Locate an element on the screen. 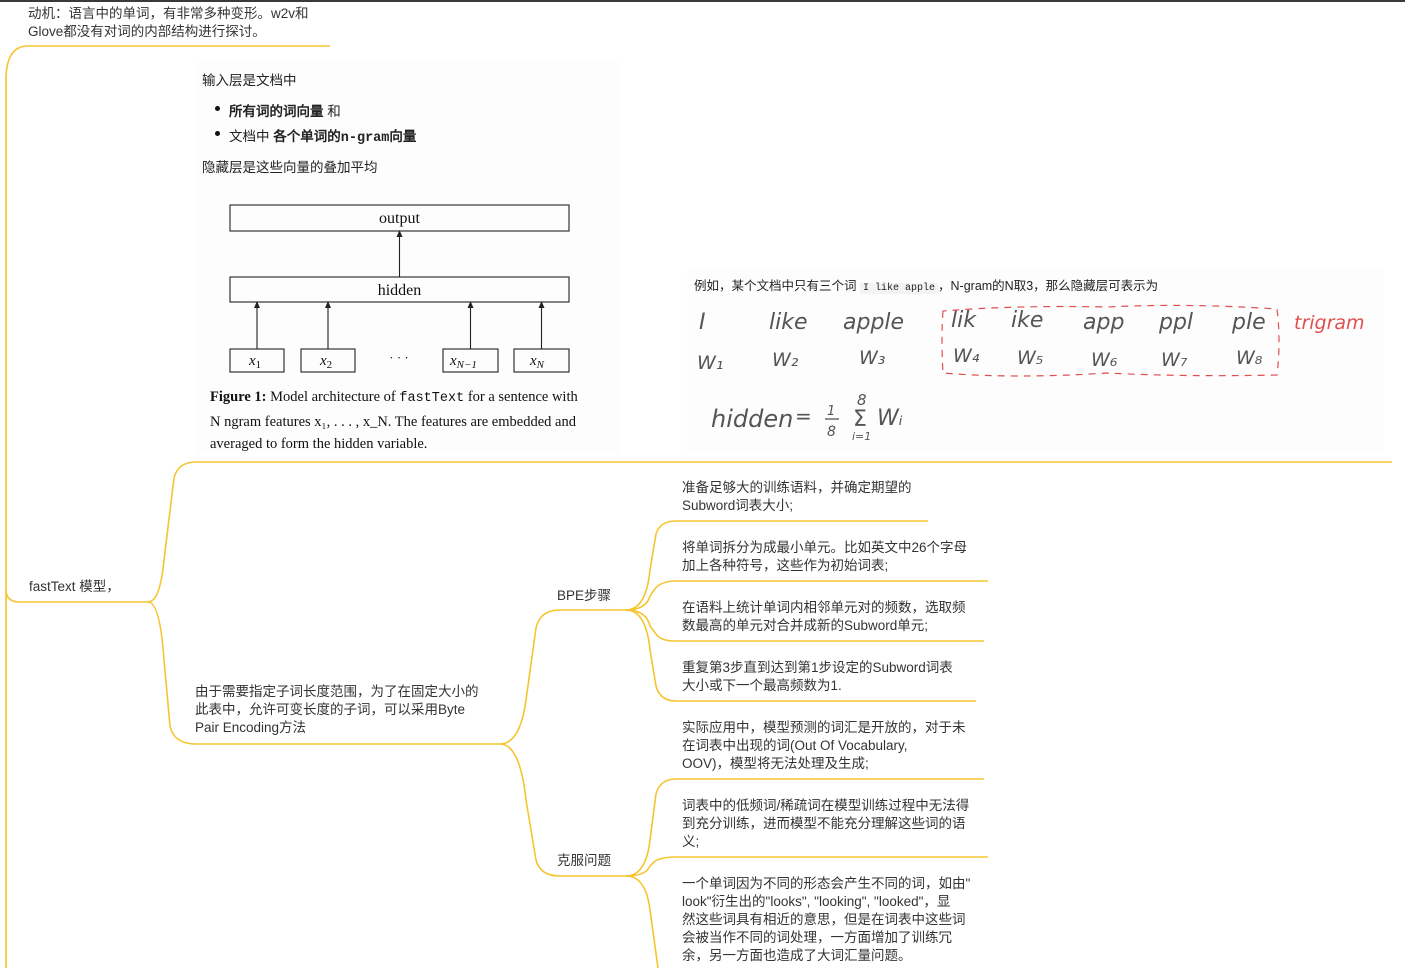 This screenshot has width=1405, height=968. bpe-step-1-line-2: Subword词表大小; is located at coordinates (738, 505).